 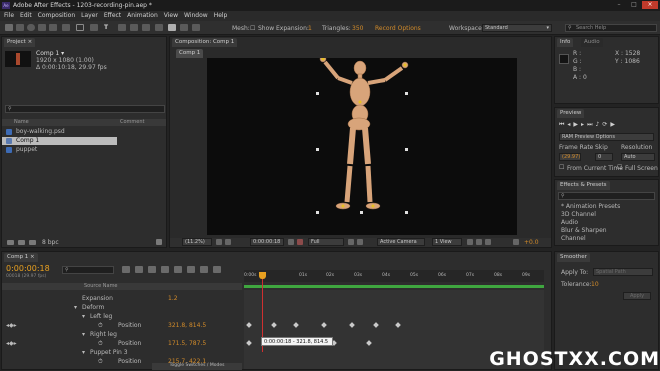 I want to click on timeline-search-field: ⚲, so click(x=88, y=270).